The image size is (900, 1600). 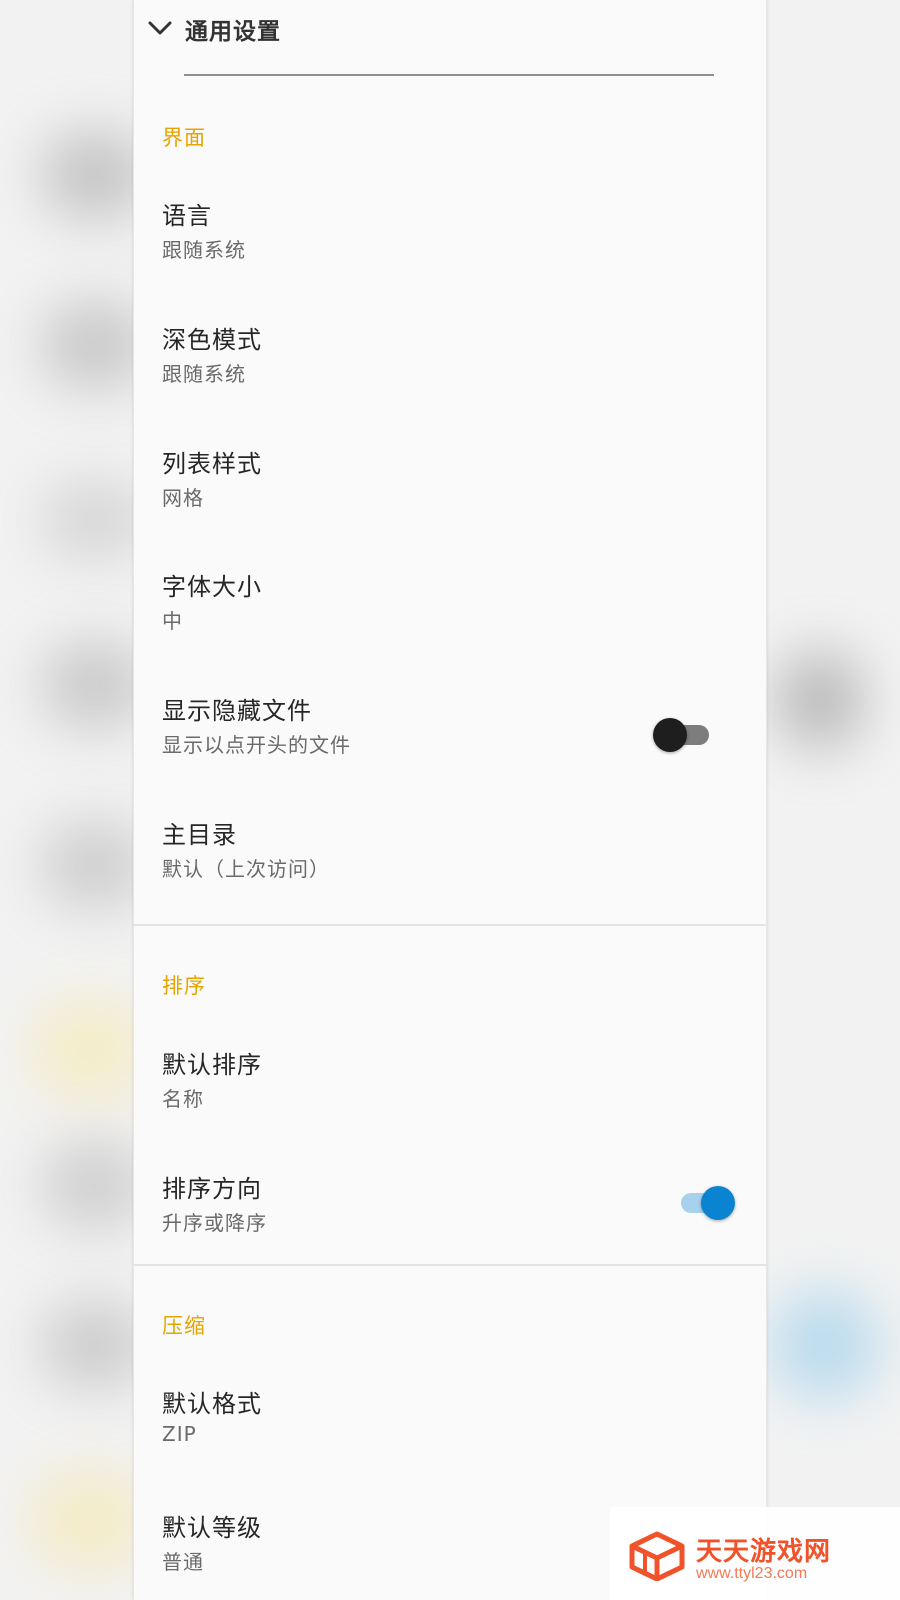 What do you see at coordinates (764, 1552) in the screenshot?
I see `watermark-site-name: 天天游戏网` at bounding box center [764, 1552].